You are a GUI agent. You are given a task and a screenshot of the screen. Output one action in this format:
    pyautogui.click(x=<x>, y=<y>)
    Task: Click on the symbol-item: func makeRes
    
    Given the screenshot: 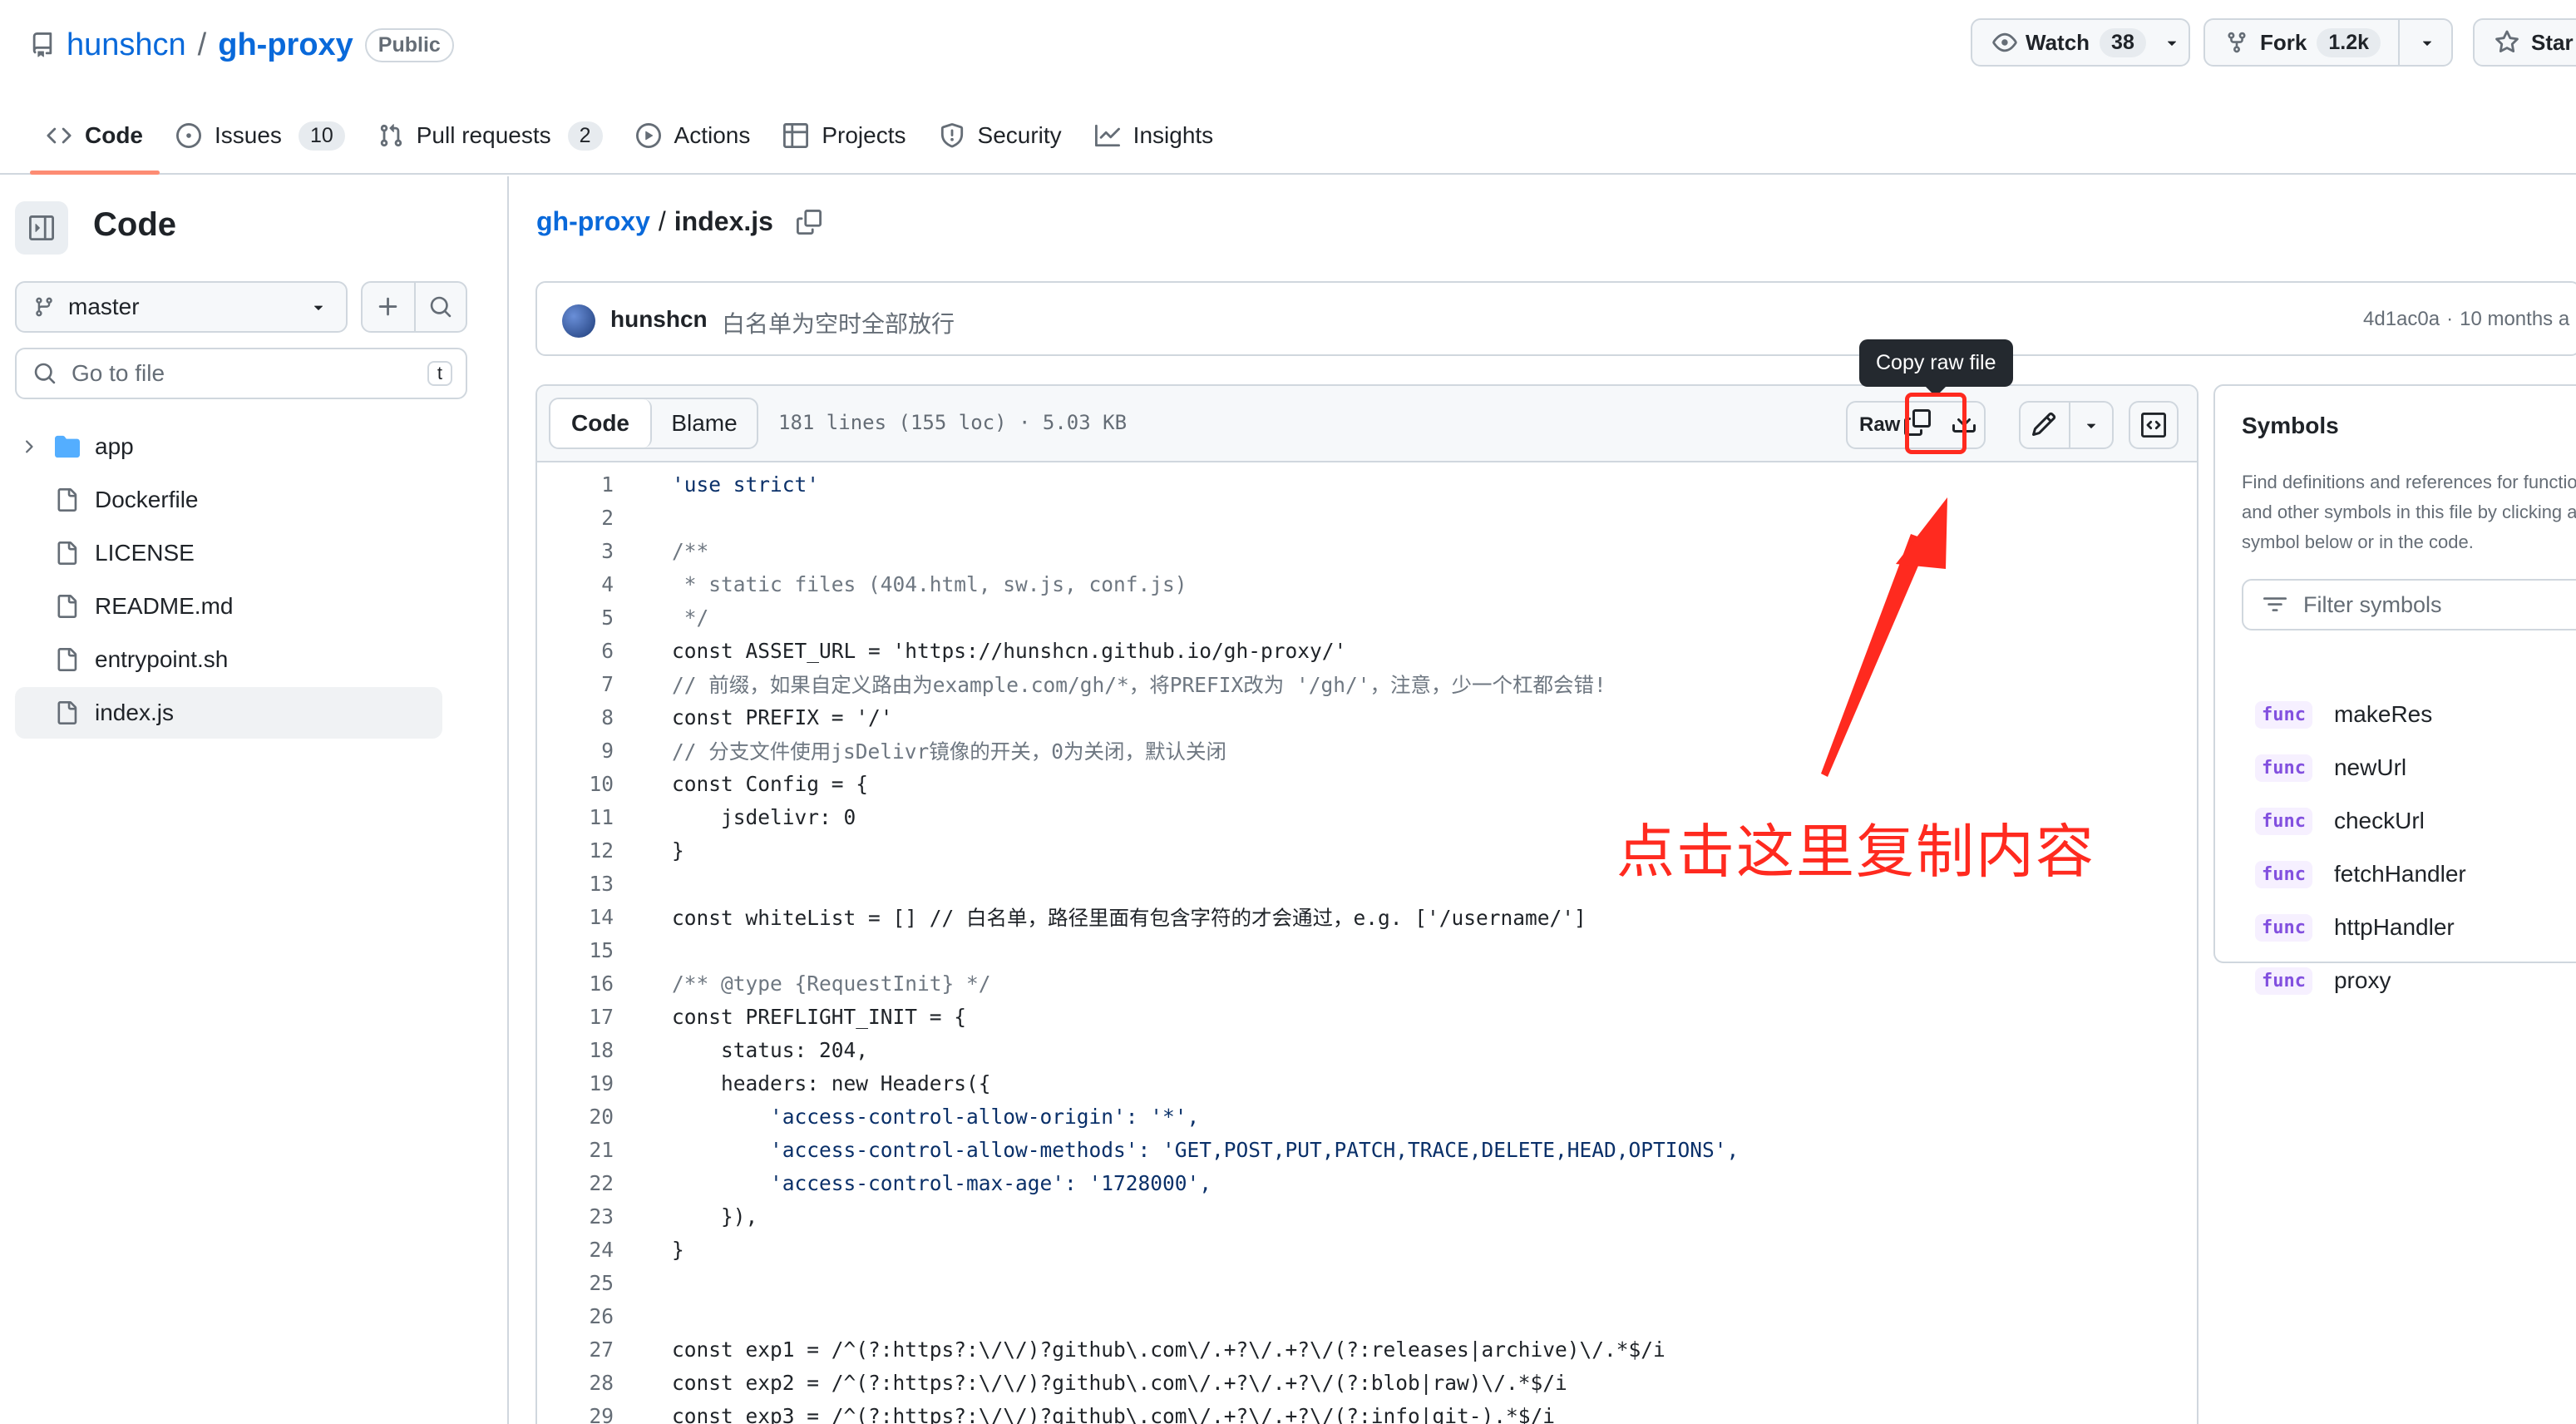 What is the action you would take?
    pyautogui.click(x=2343, y=714)
    